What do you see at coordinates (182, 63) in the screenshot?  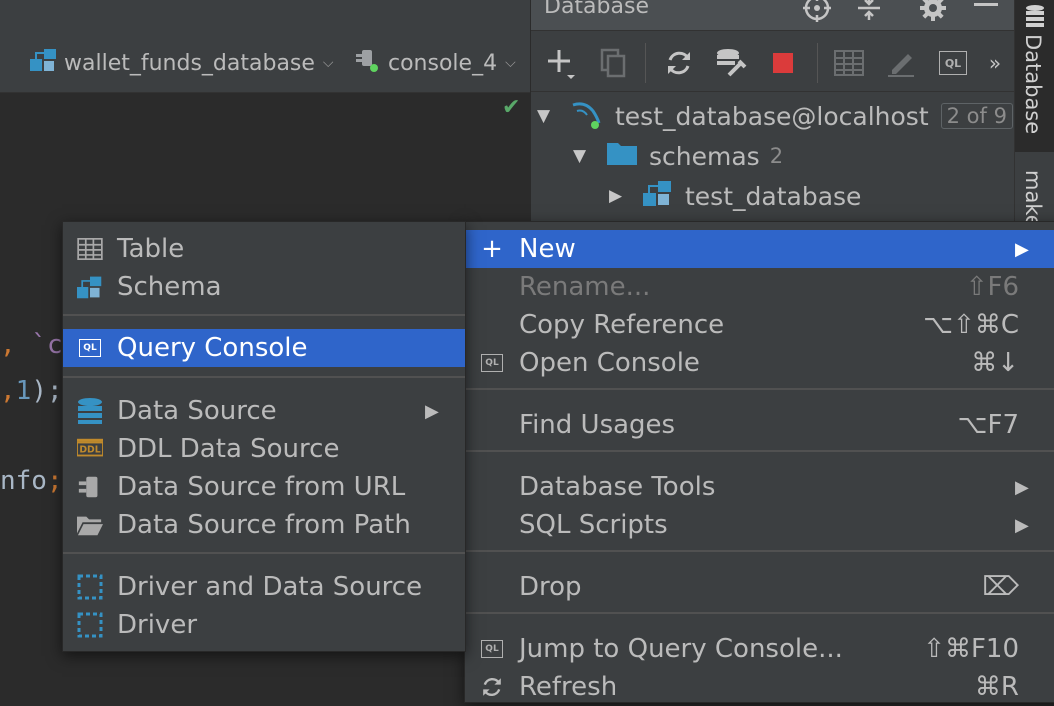 I see `datasource-selector: wallet_funds_database ⌵` at bounding box center [182, 63].